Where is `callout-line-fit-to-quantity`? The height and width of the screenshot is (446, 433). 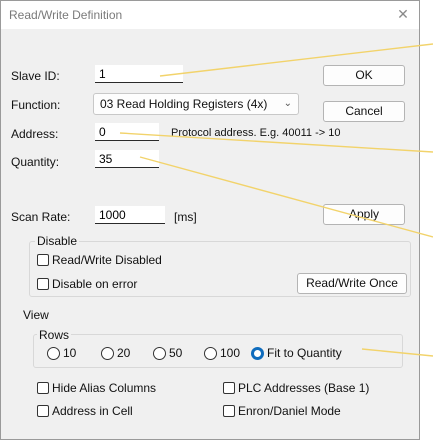
callout-line-fit-to-quantity is located at coordinates (397, 352).